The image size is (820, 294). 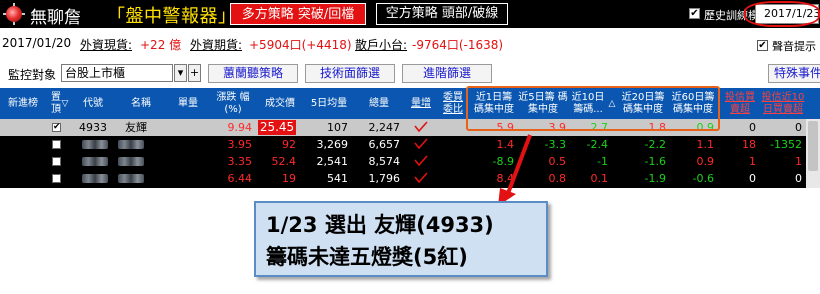 I want to click on annotation-callout: 1/23 選出 友輝(4933) 籌碼未達五燈獎(5紅), so click(x=401, y=239).